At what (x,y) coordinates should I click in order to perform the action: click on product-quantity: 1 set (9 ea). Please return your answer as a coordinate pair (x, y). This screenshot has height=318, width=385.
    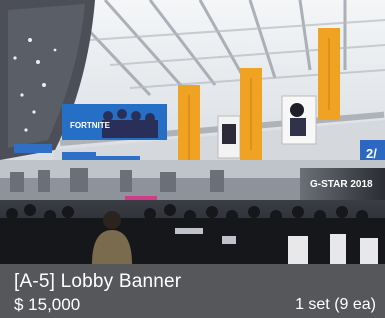
    Looking at the image, I should click on (335, 304).